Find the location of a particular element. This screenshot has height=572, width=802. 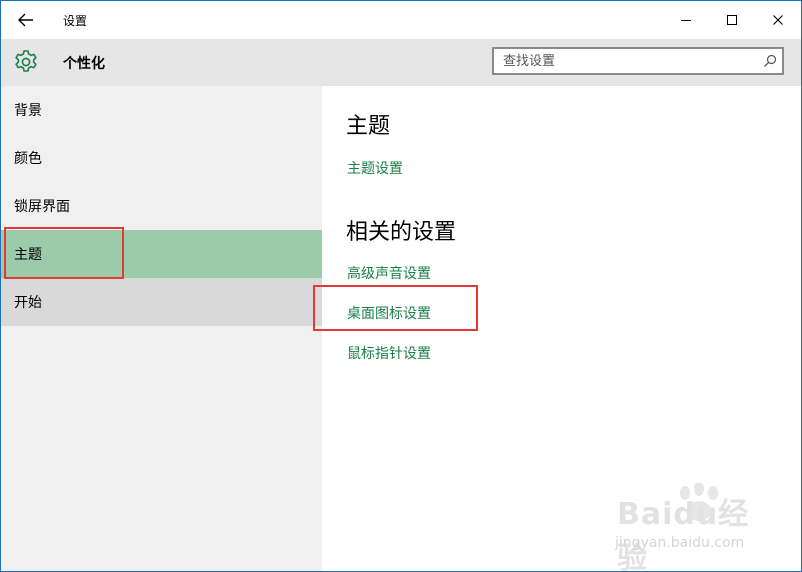

back-button is located at coordinates (26, 20).